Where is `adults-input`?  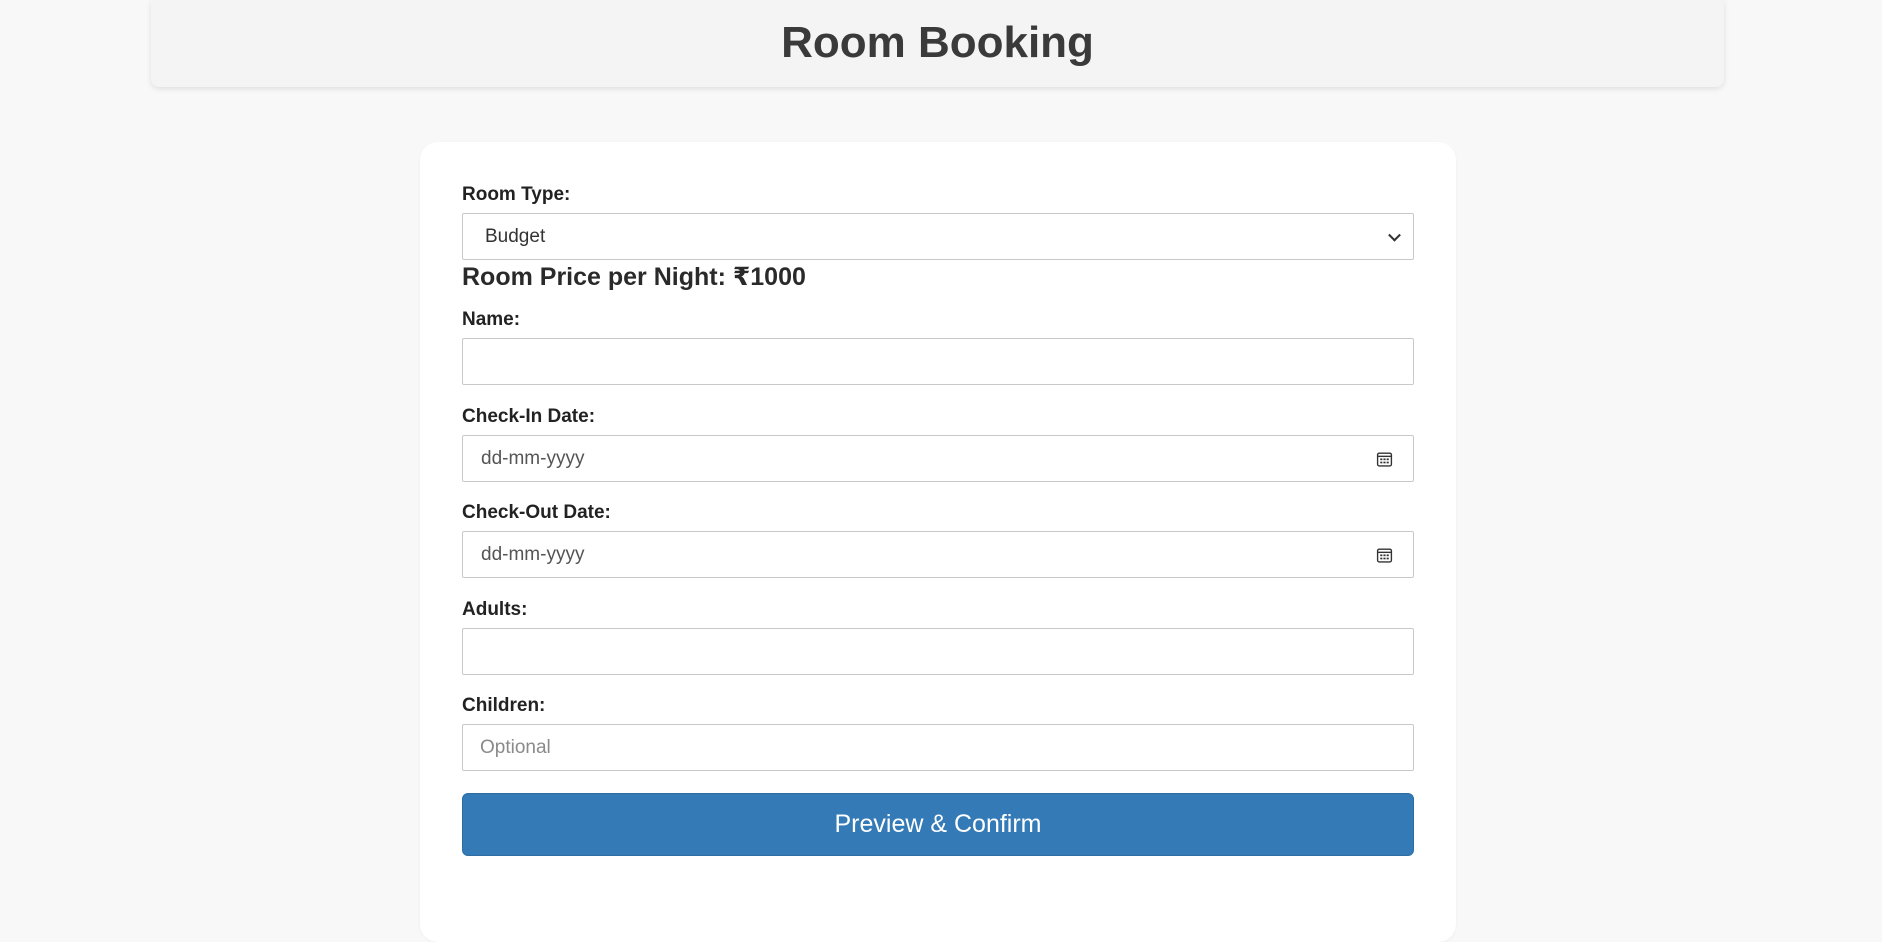
adults-input is located at coordinates (938, 651).